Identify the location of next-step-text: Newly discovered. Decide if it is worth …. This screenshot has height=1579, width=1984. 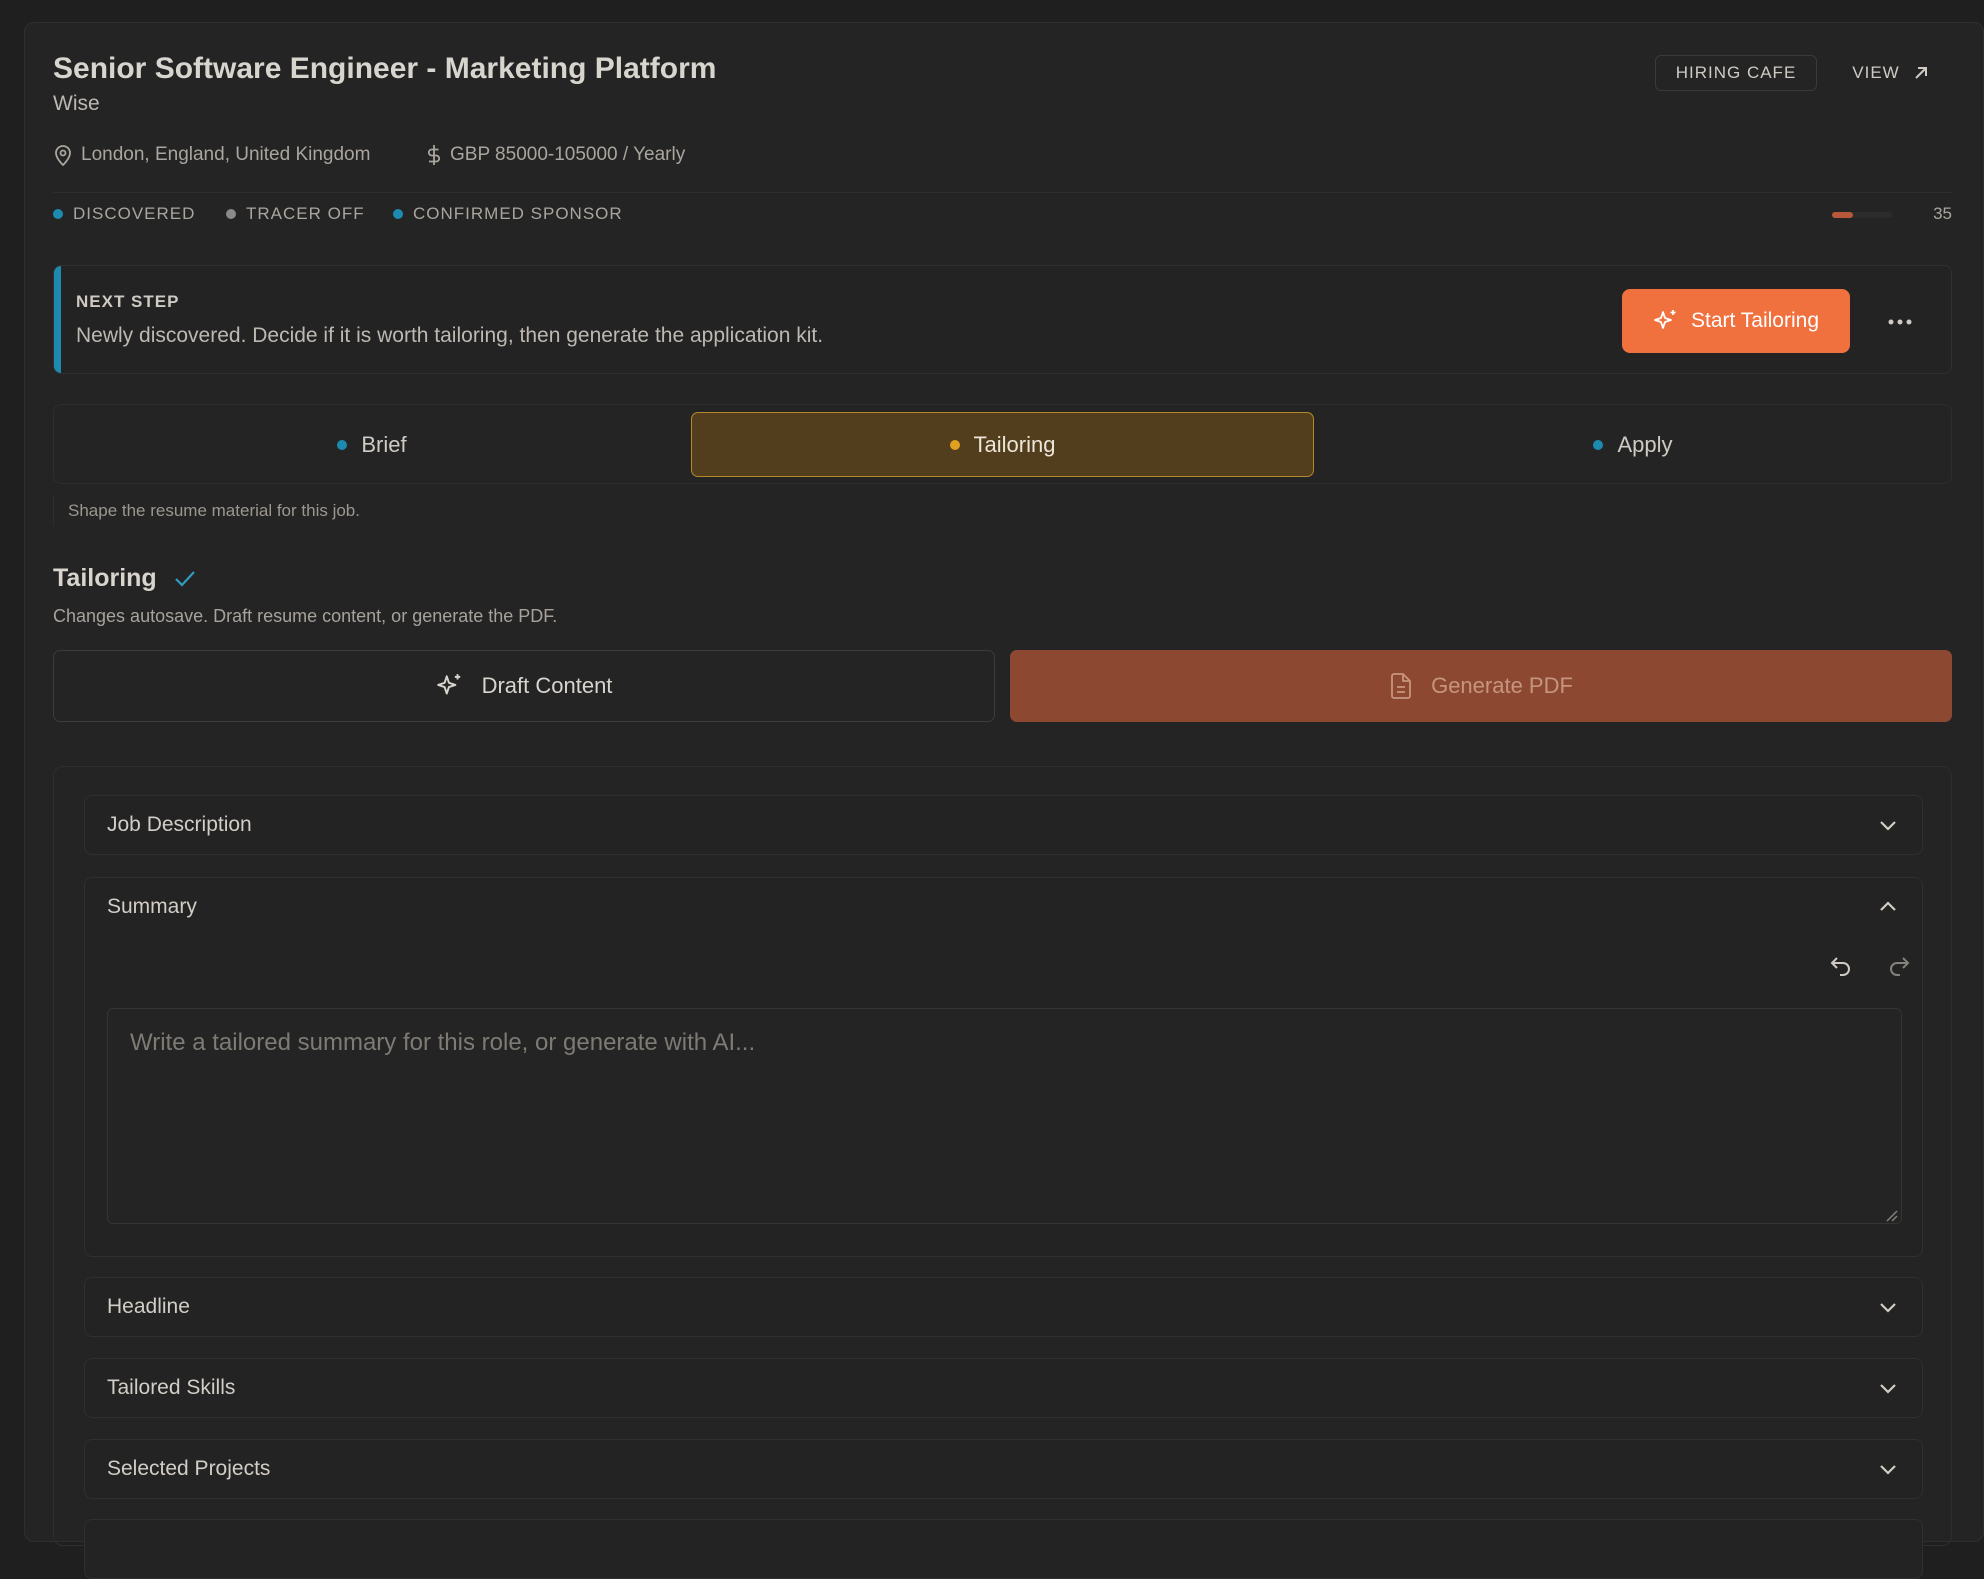
(450, 335).